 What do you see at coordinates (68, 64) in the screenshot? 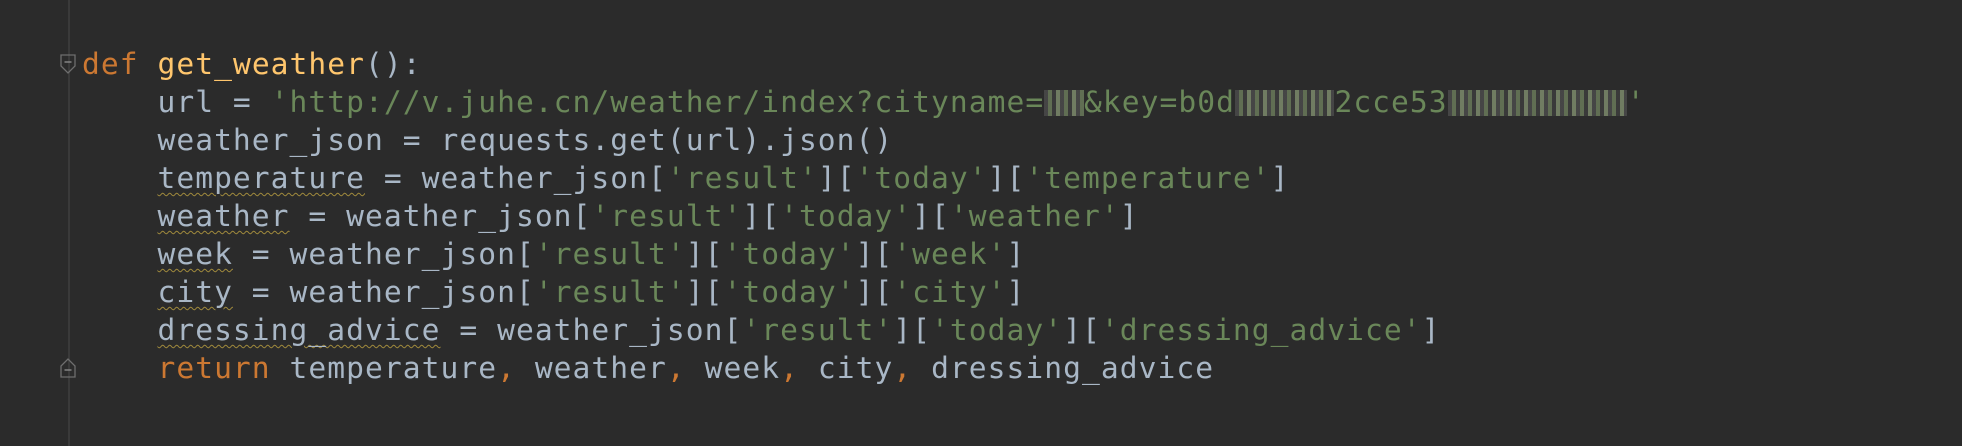
I see `fold-open-icon` at bounding box center [68, 64].